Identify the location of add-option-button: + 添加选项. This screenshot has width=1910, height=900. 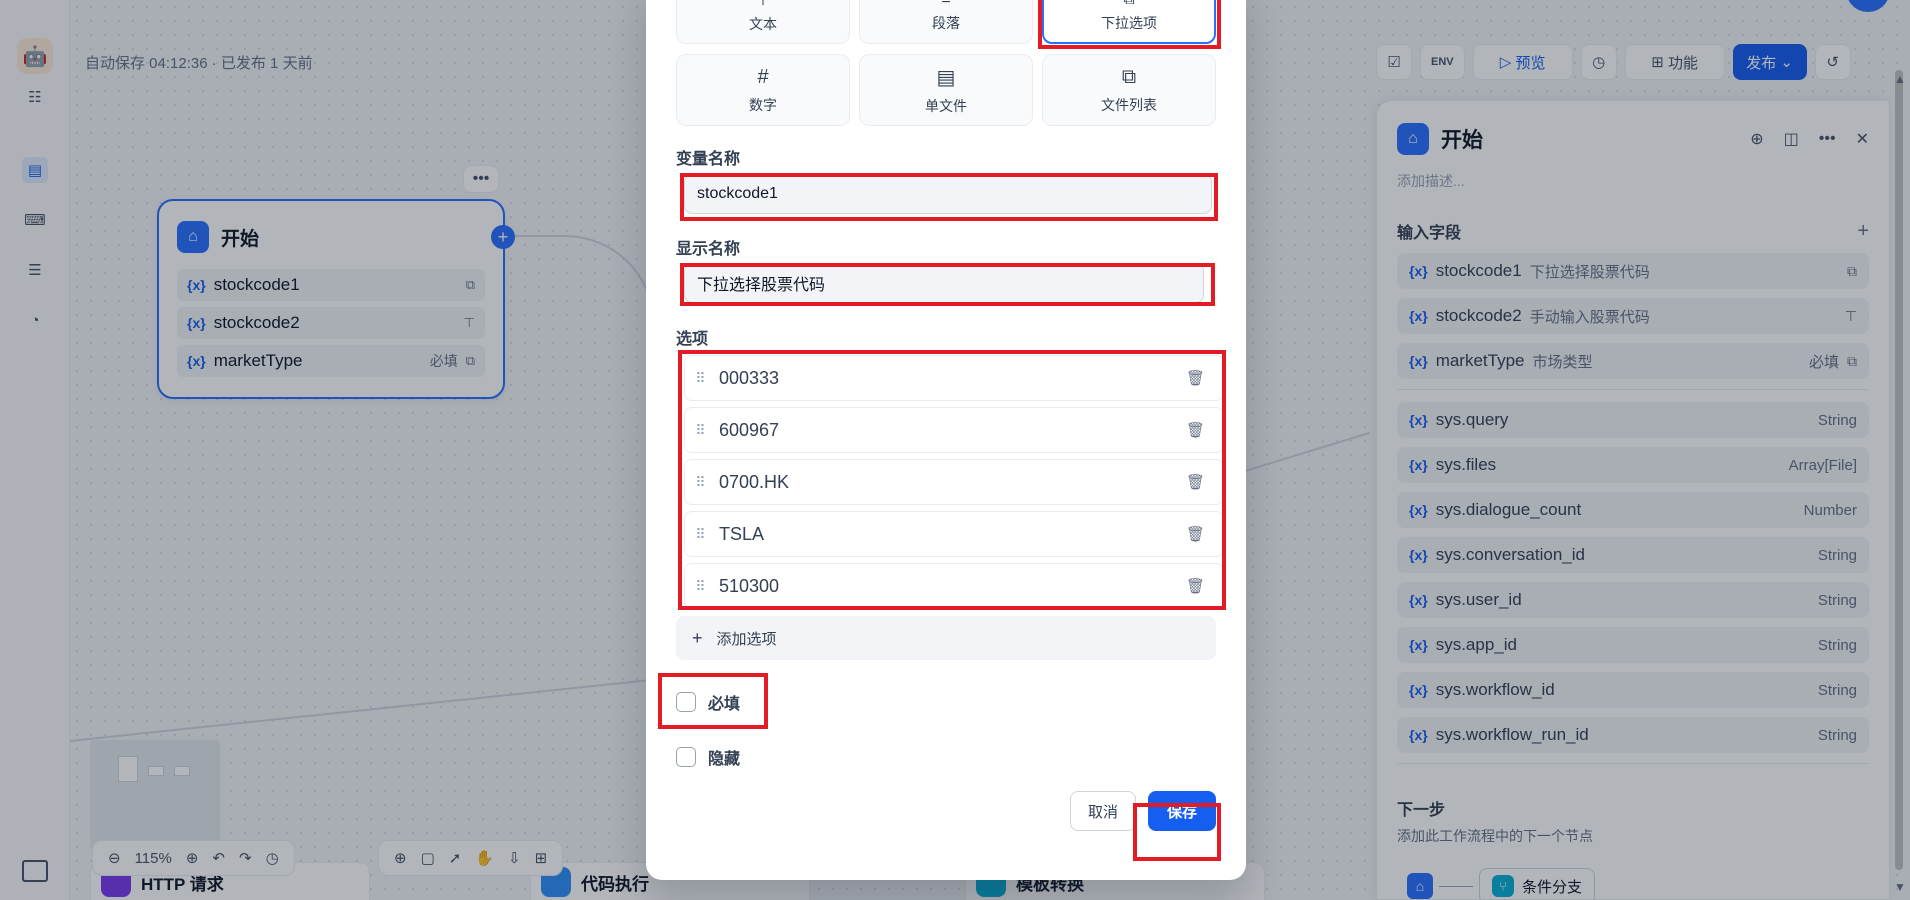
(946, 638).